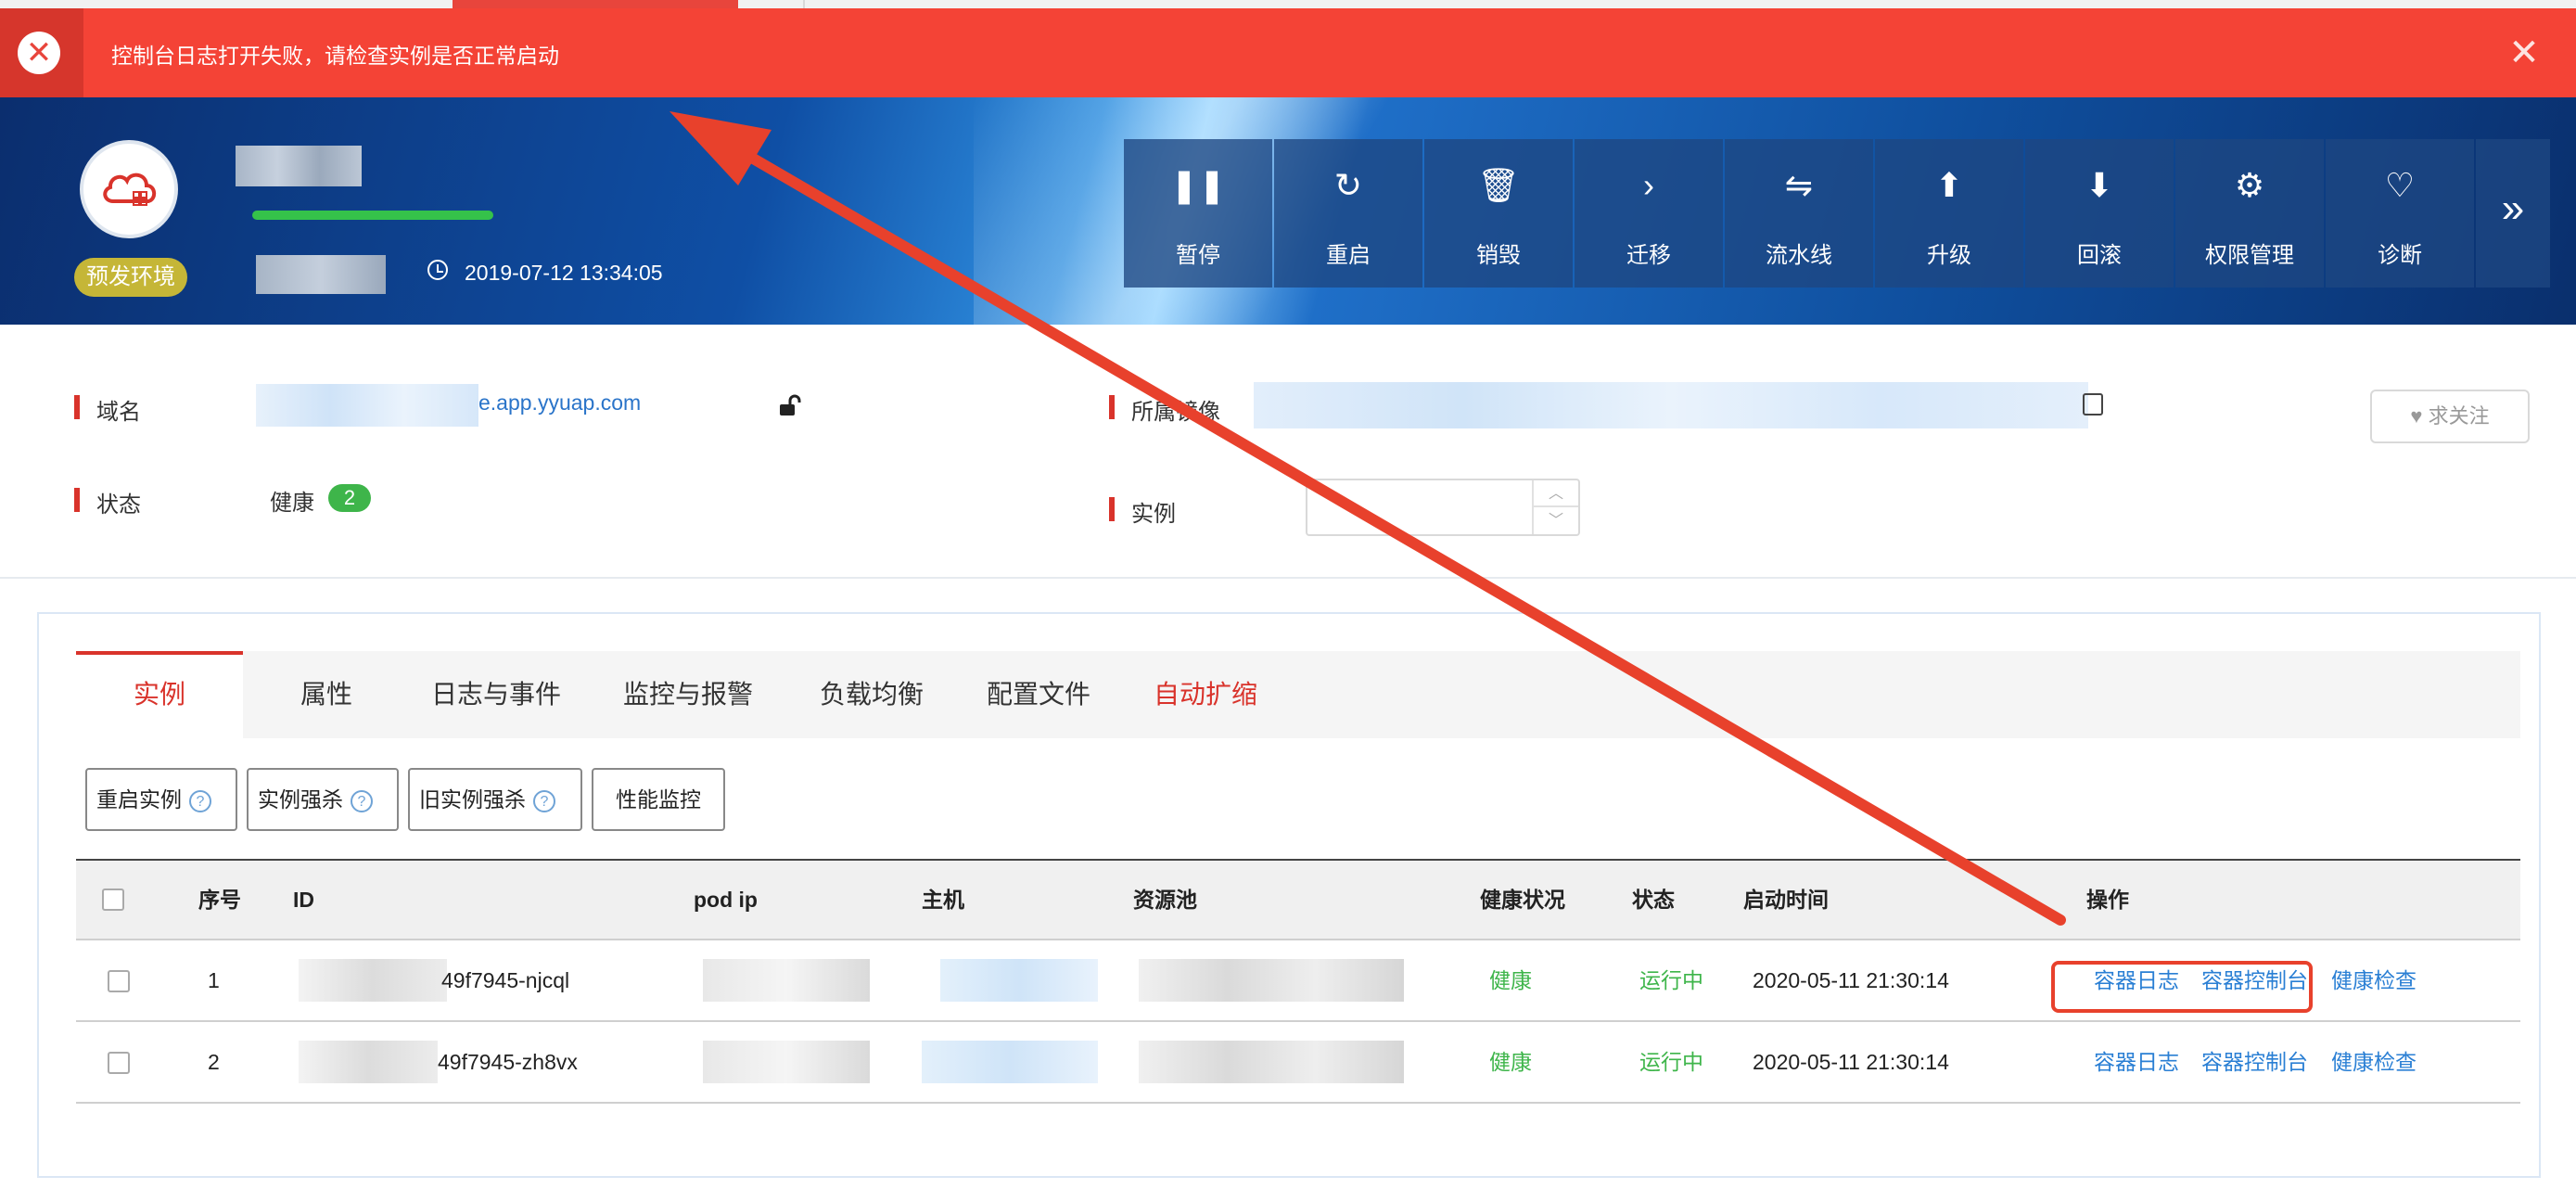 This screenshot has width=2576, height=1189. What do you see at coordinates (214, 980) in the screenshot?
I see `row-index: 1` at bounding box center [214, 980].